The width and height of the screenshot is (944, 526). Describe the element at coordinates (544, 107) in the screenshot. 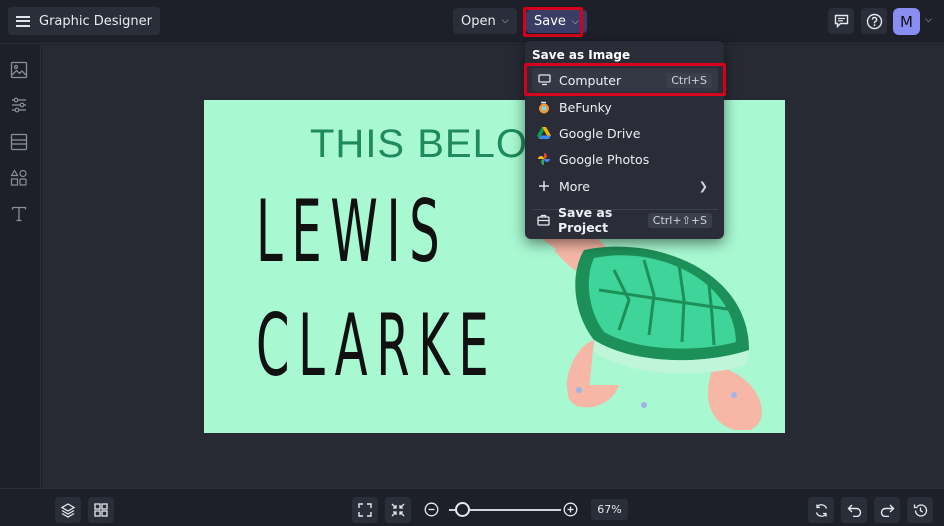

I see `befunky-icon` at that location.